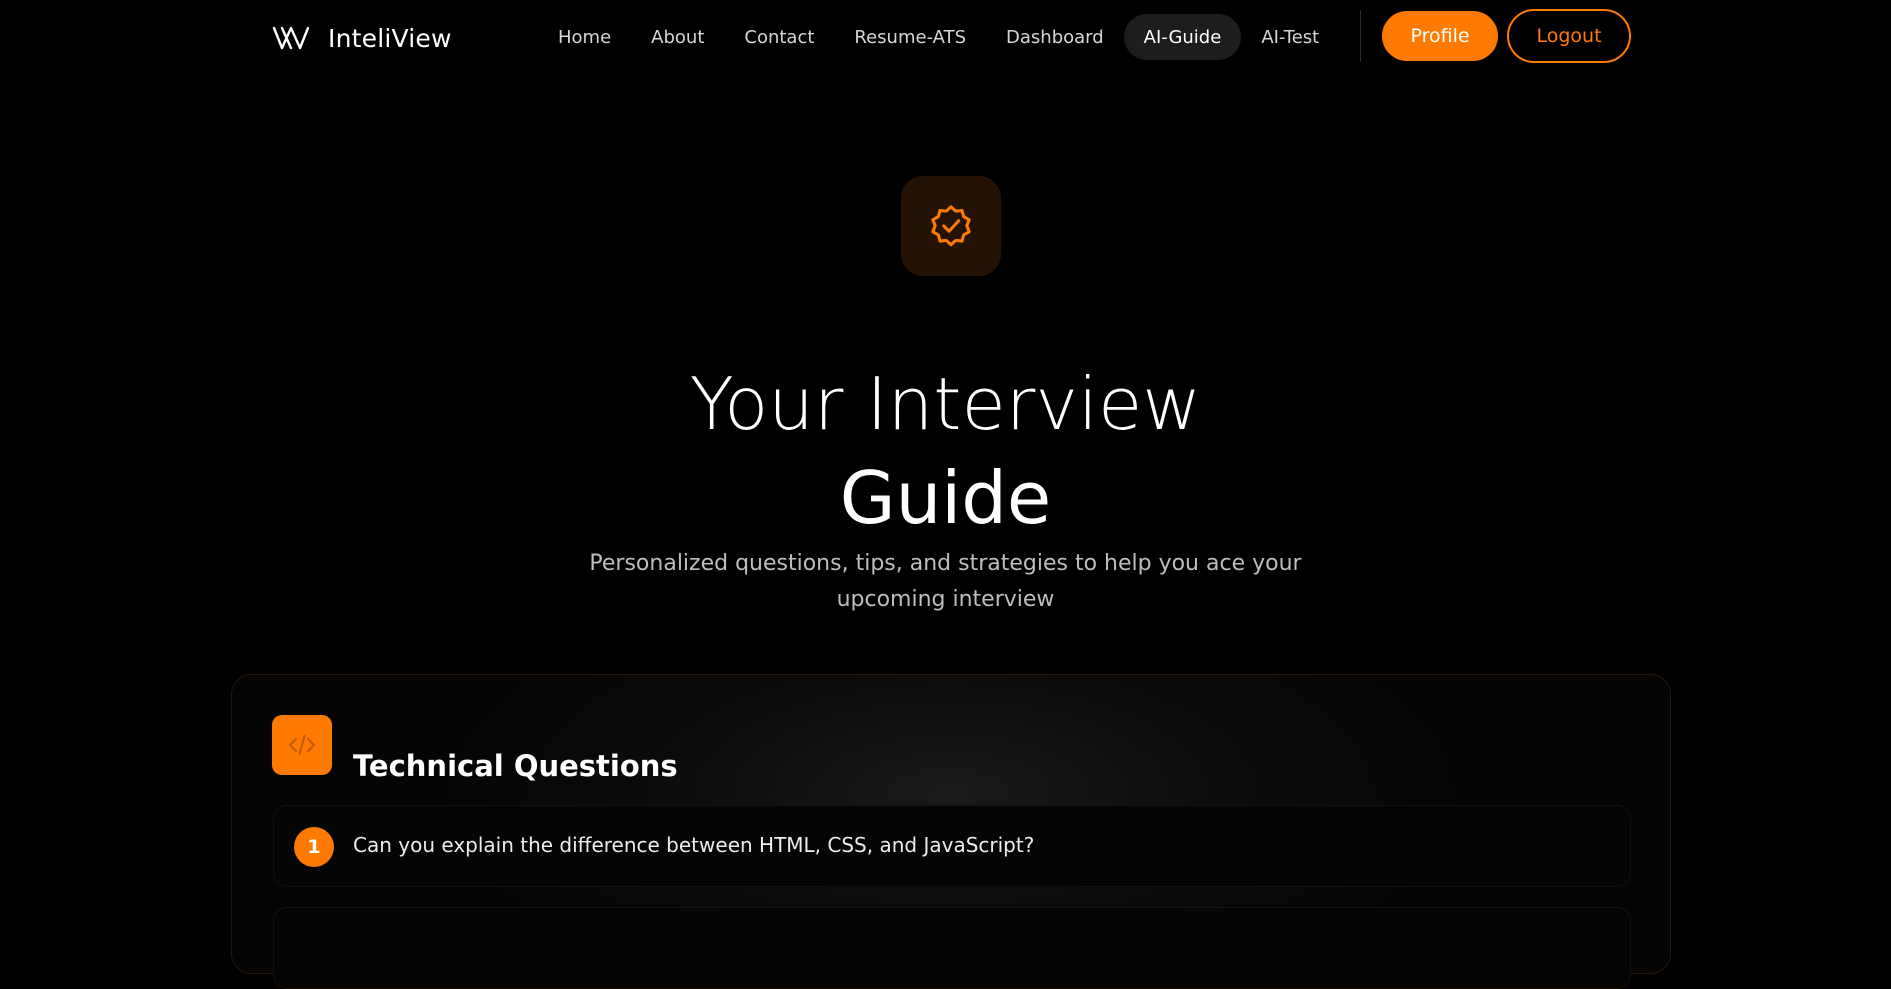 The height and width of the screenshot is (989, 1891). Describe the element at coordinates (945, 404) in the screenshot. I see `hero-title-line1: Your Interview` at that location.